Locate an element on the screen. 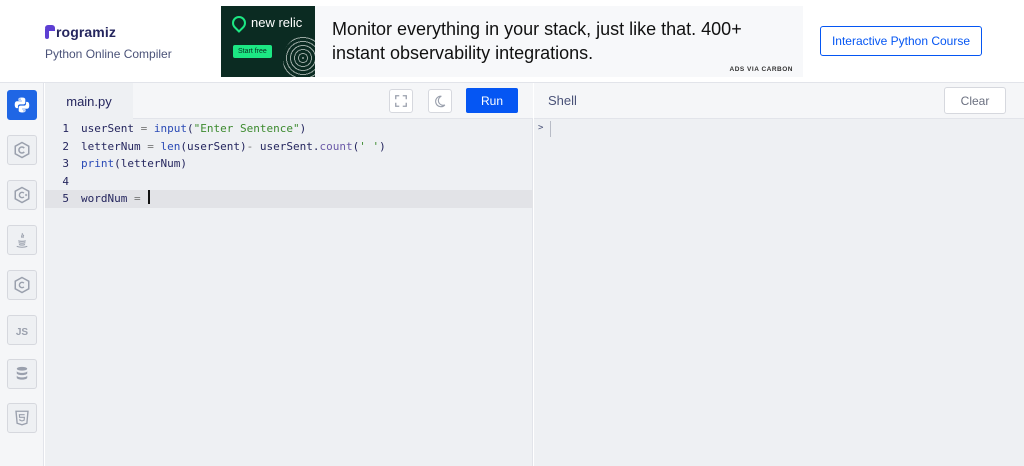 Image resolution: width=1024 pixels, height=466 pixels. code-line: 5 wordNum = is located at coordinates (289, 199).